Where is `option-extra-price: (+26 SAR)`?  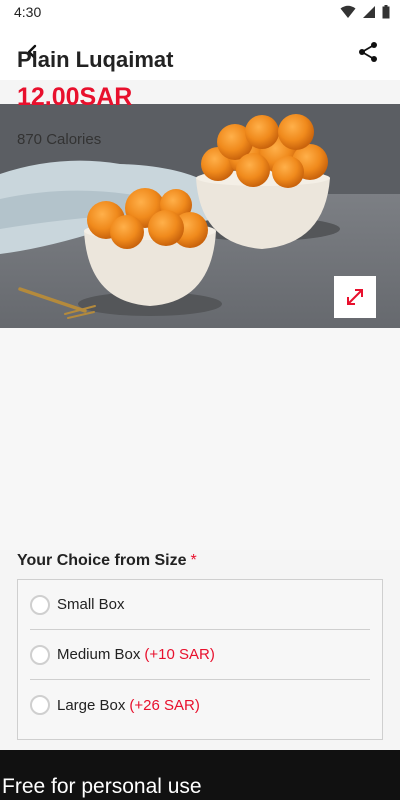
option-extra-price: (+26 SAR) is located at coordinates (164, 705).